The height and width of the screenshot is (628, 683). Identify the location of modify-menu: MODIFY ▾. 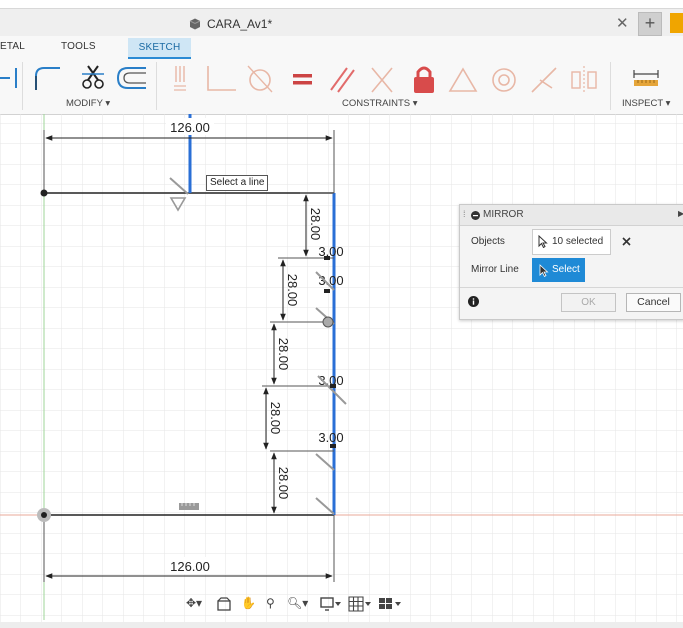
(88, 103).